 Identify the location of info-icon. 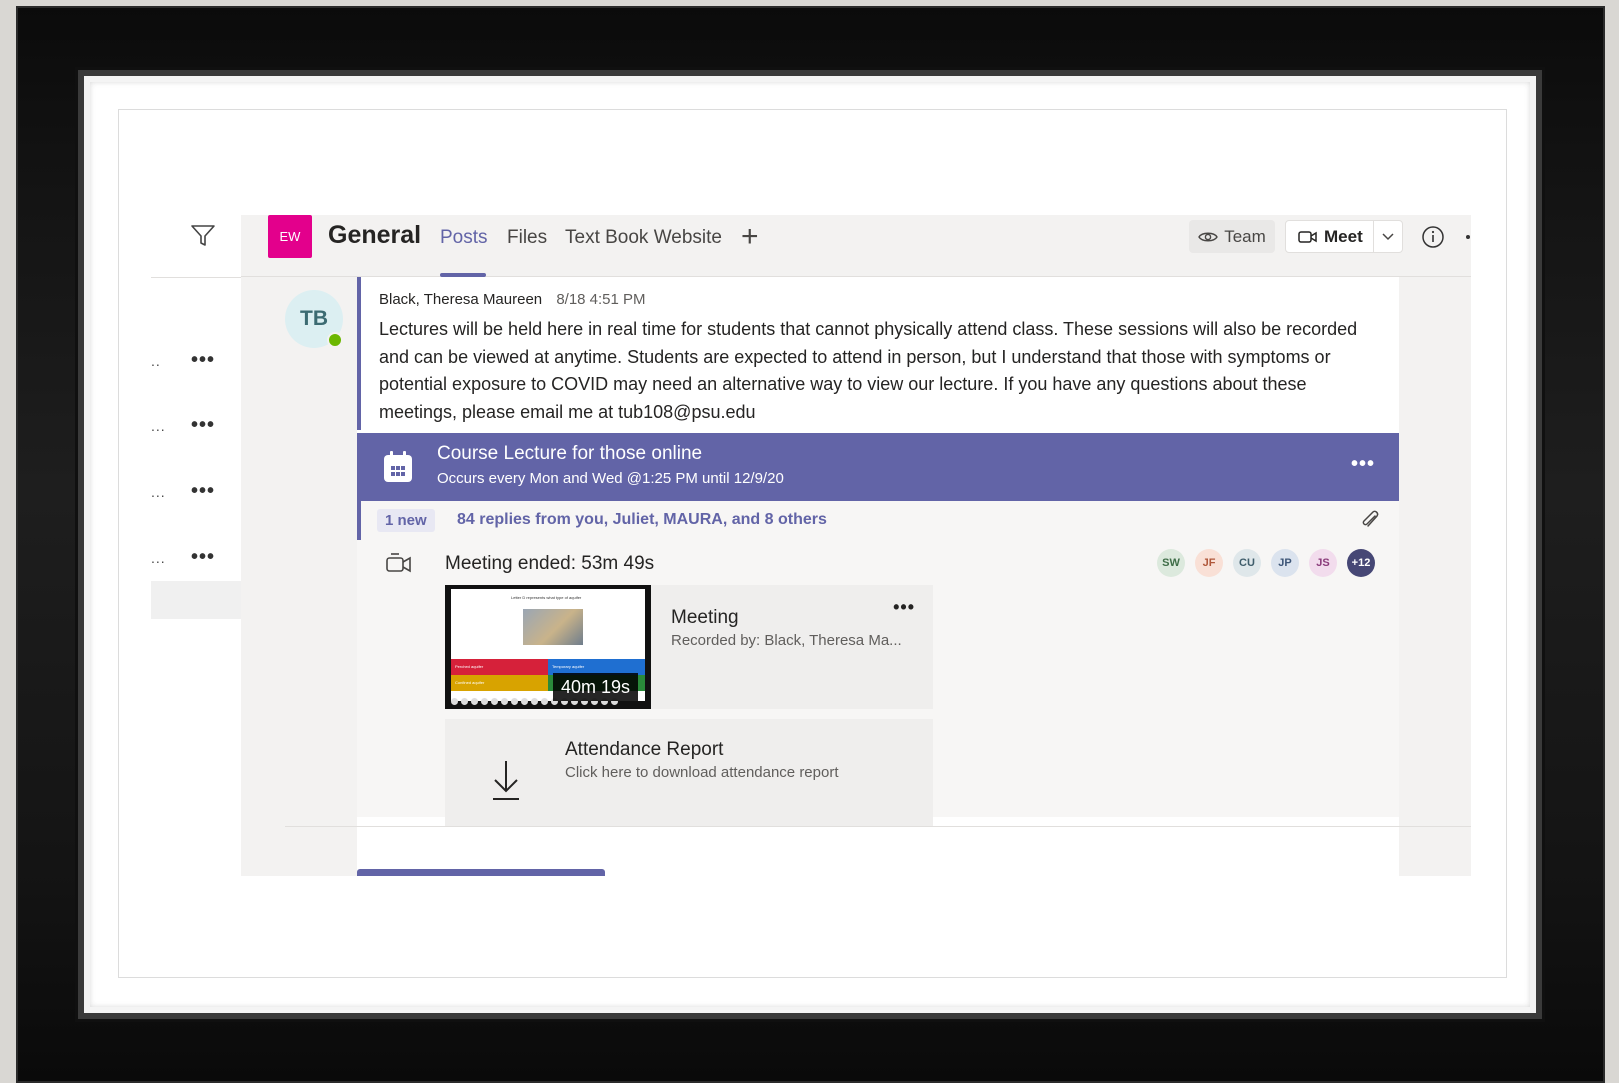
(1433, 237).